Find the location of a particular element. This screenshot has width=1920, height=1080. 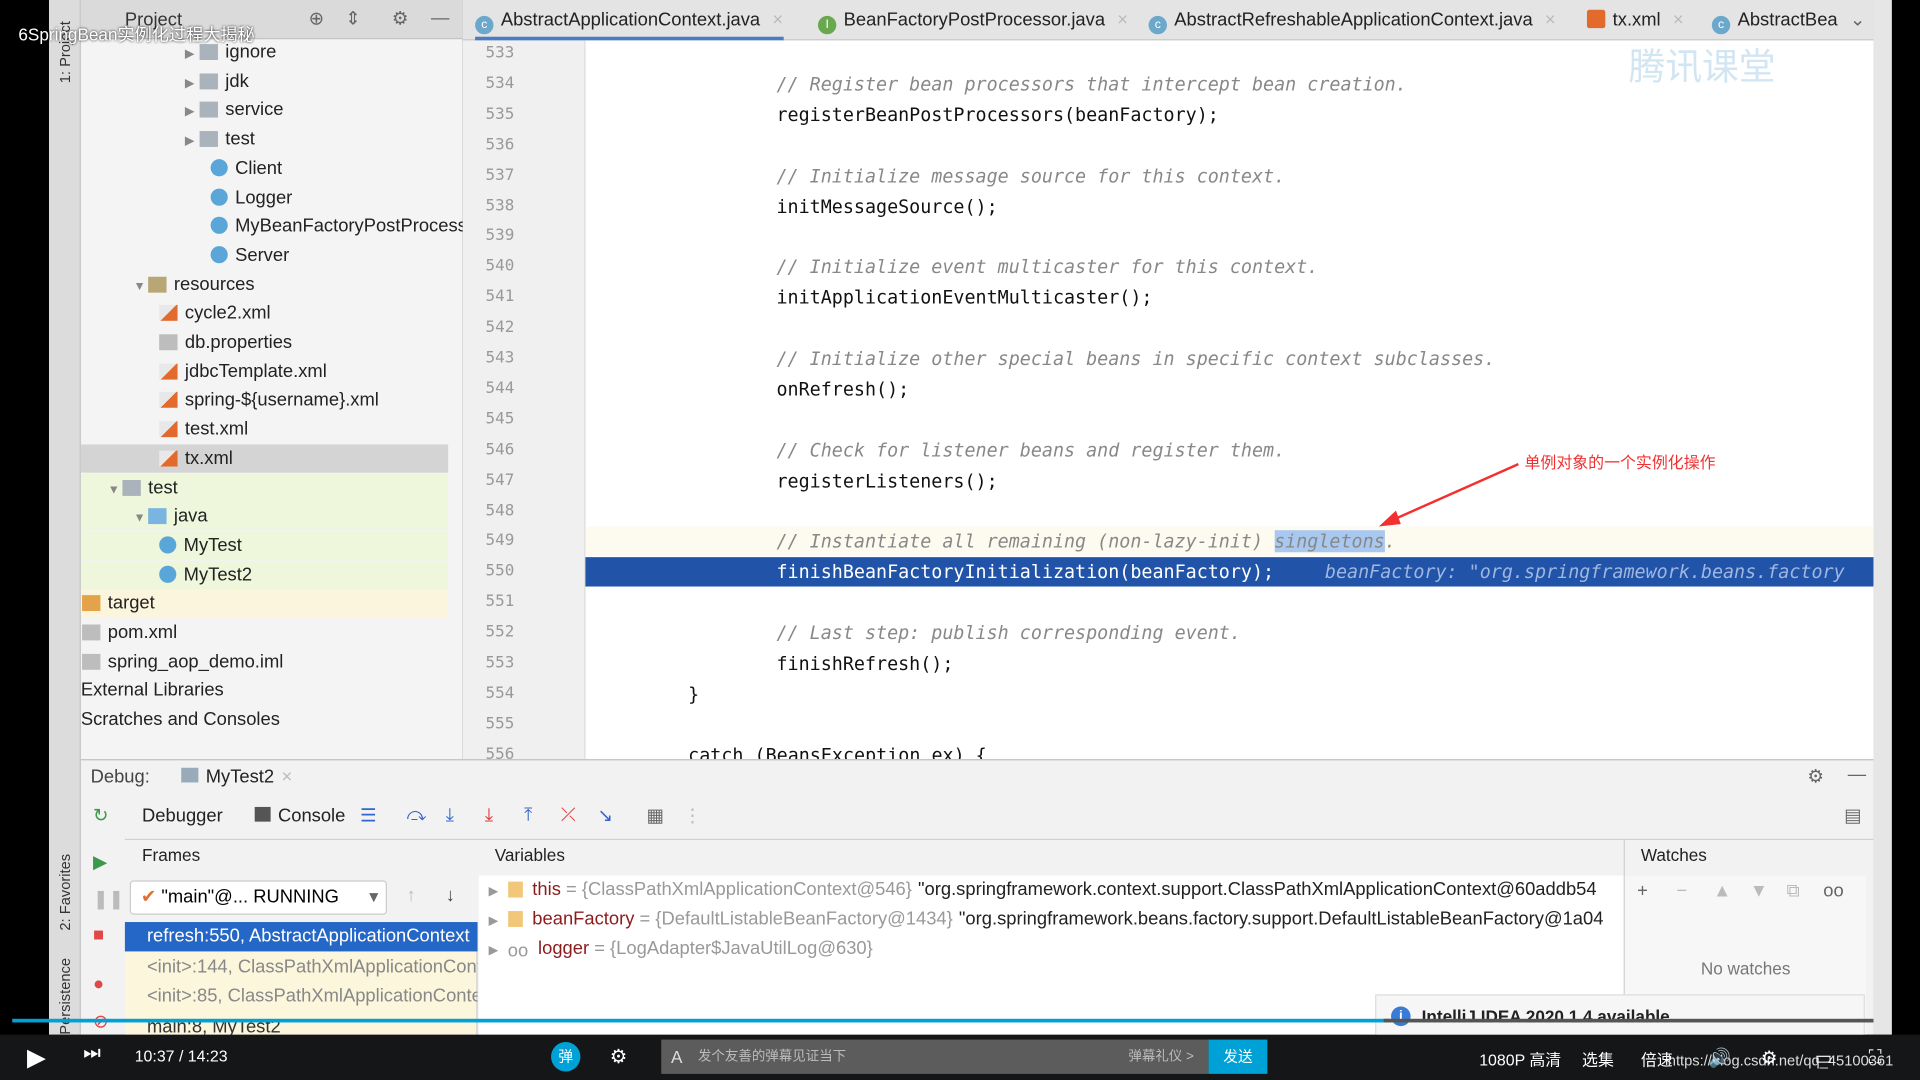

step-into-icon: ⤓ is located at coordinates (450, 814).